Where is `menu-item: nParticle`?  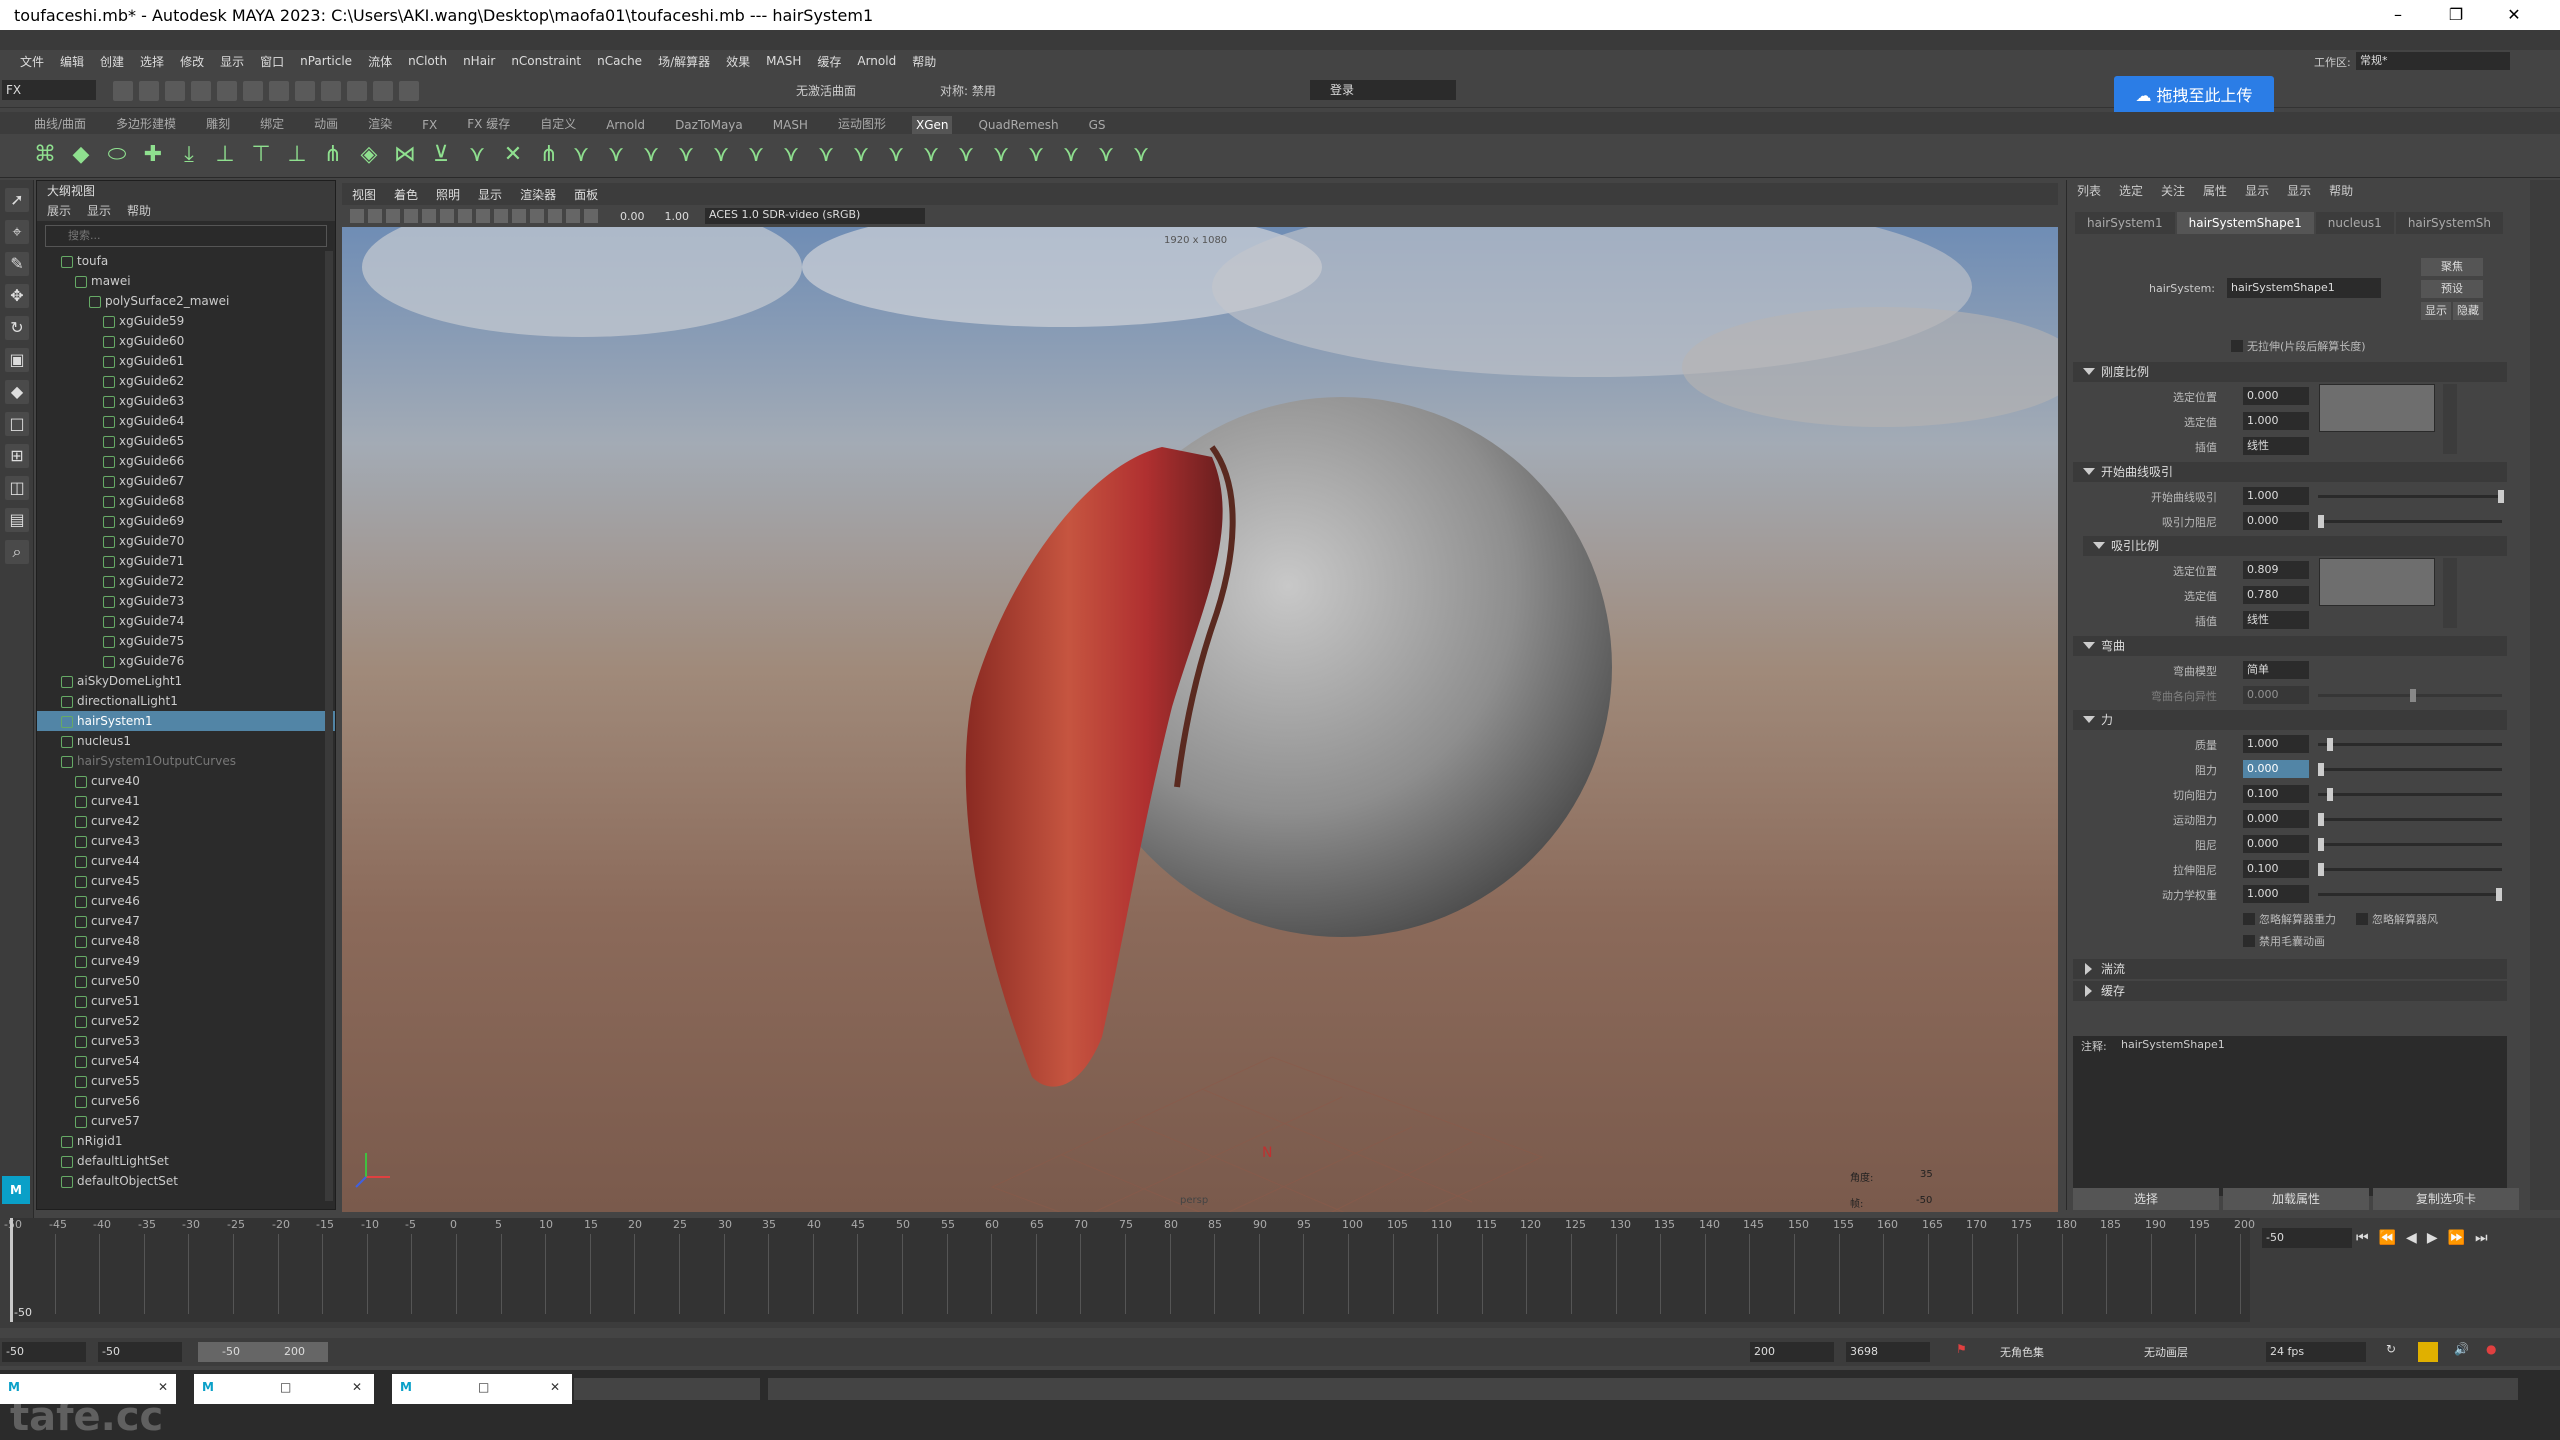 menu-item: nParticle is located at coordinates (326, 61).